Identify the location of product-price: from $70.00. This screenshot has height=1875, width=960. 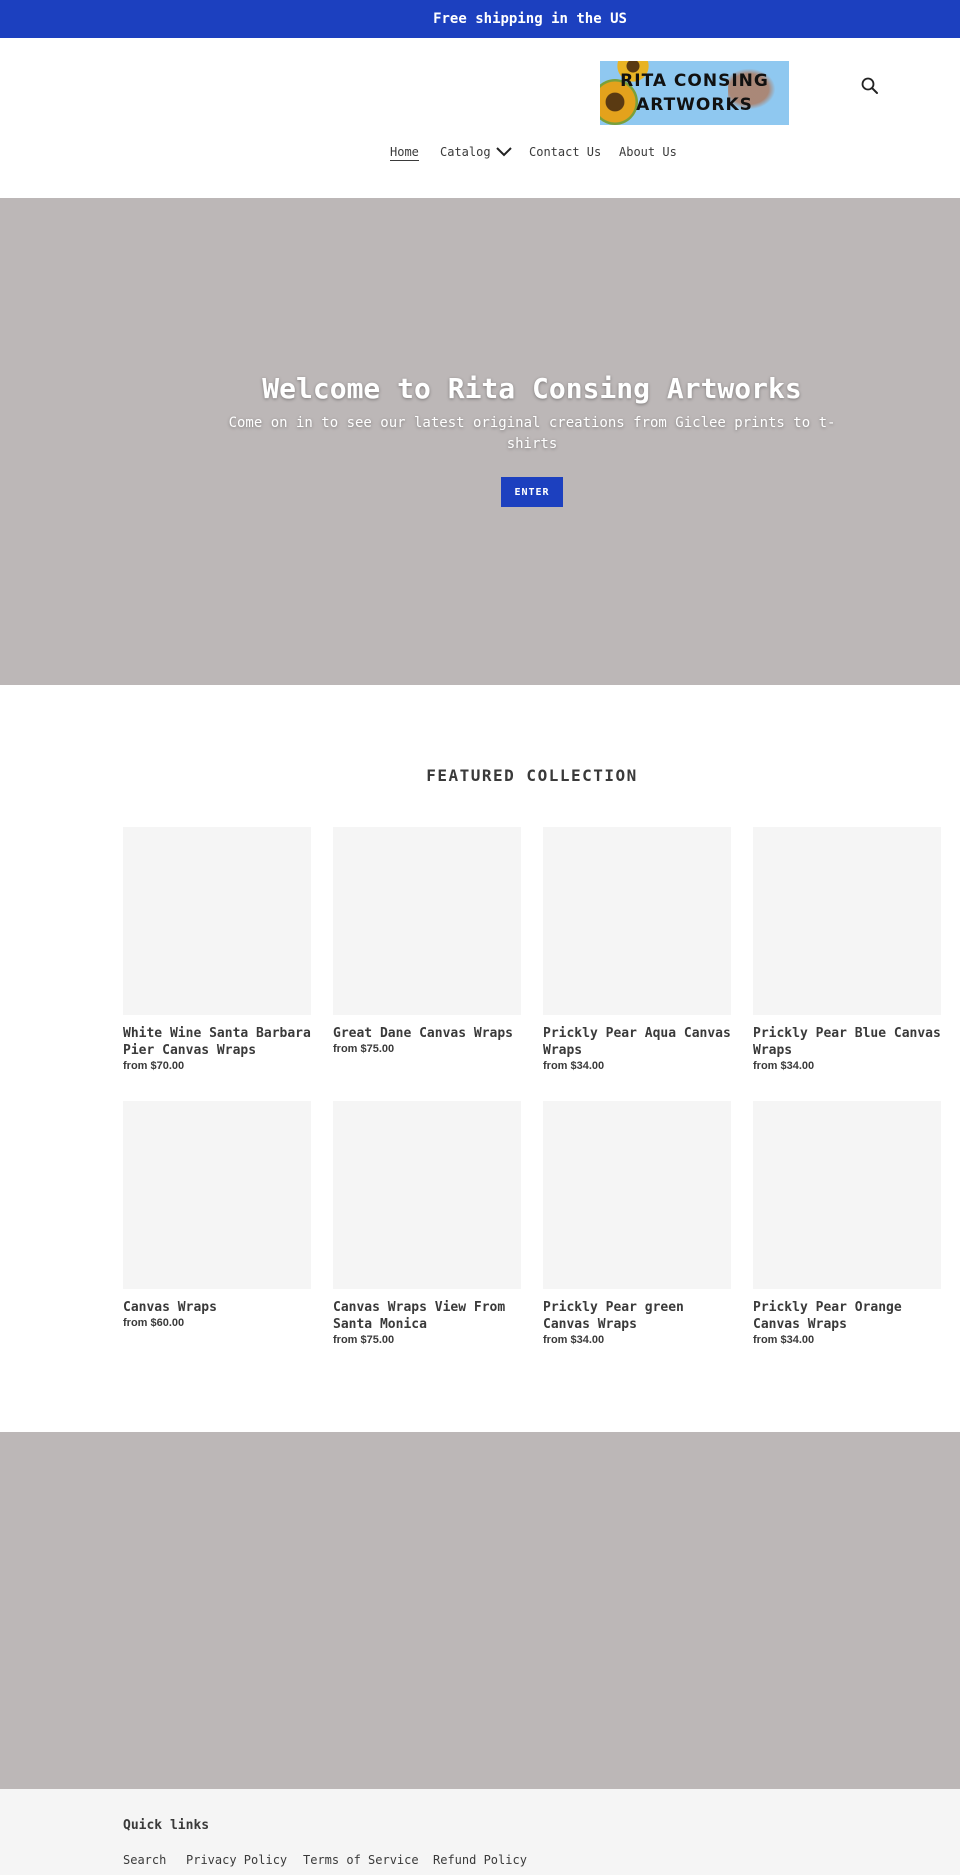
(154, 1066).